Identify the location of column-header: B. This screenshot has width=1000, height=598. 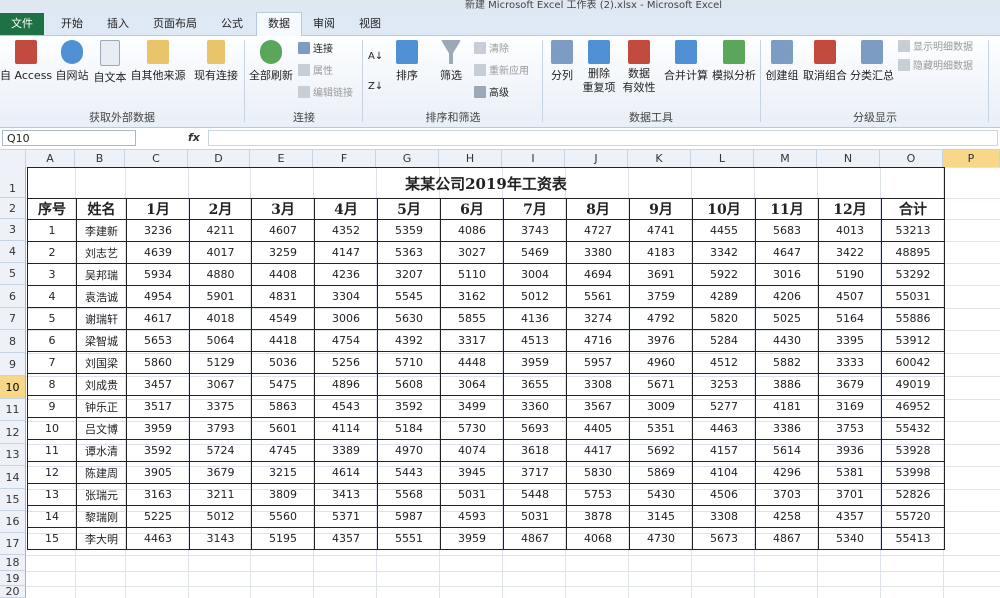
(100, 158).